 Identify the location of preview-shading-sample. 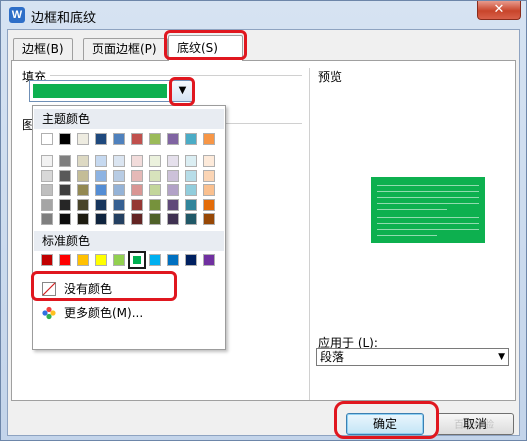
(428, 210).